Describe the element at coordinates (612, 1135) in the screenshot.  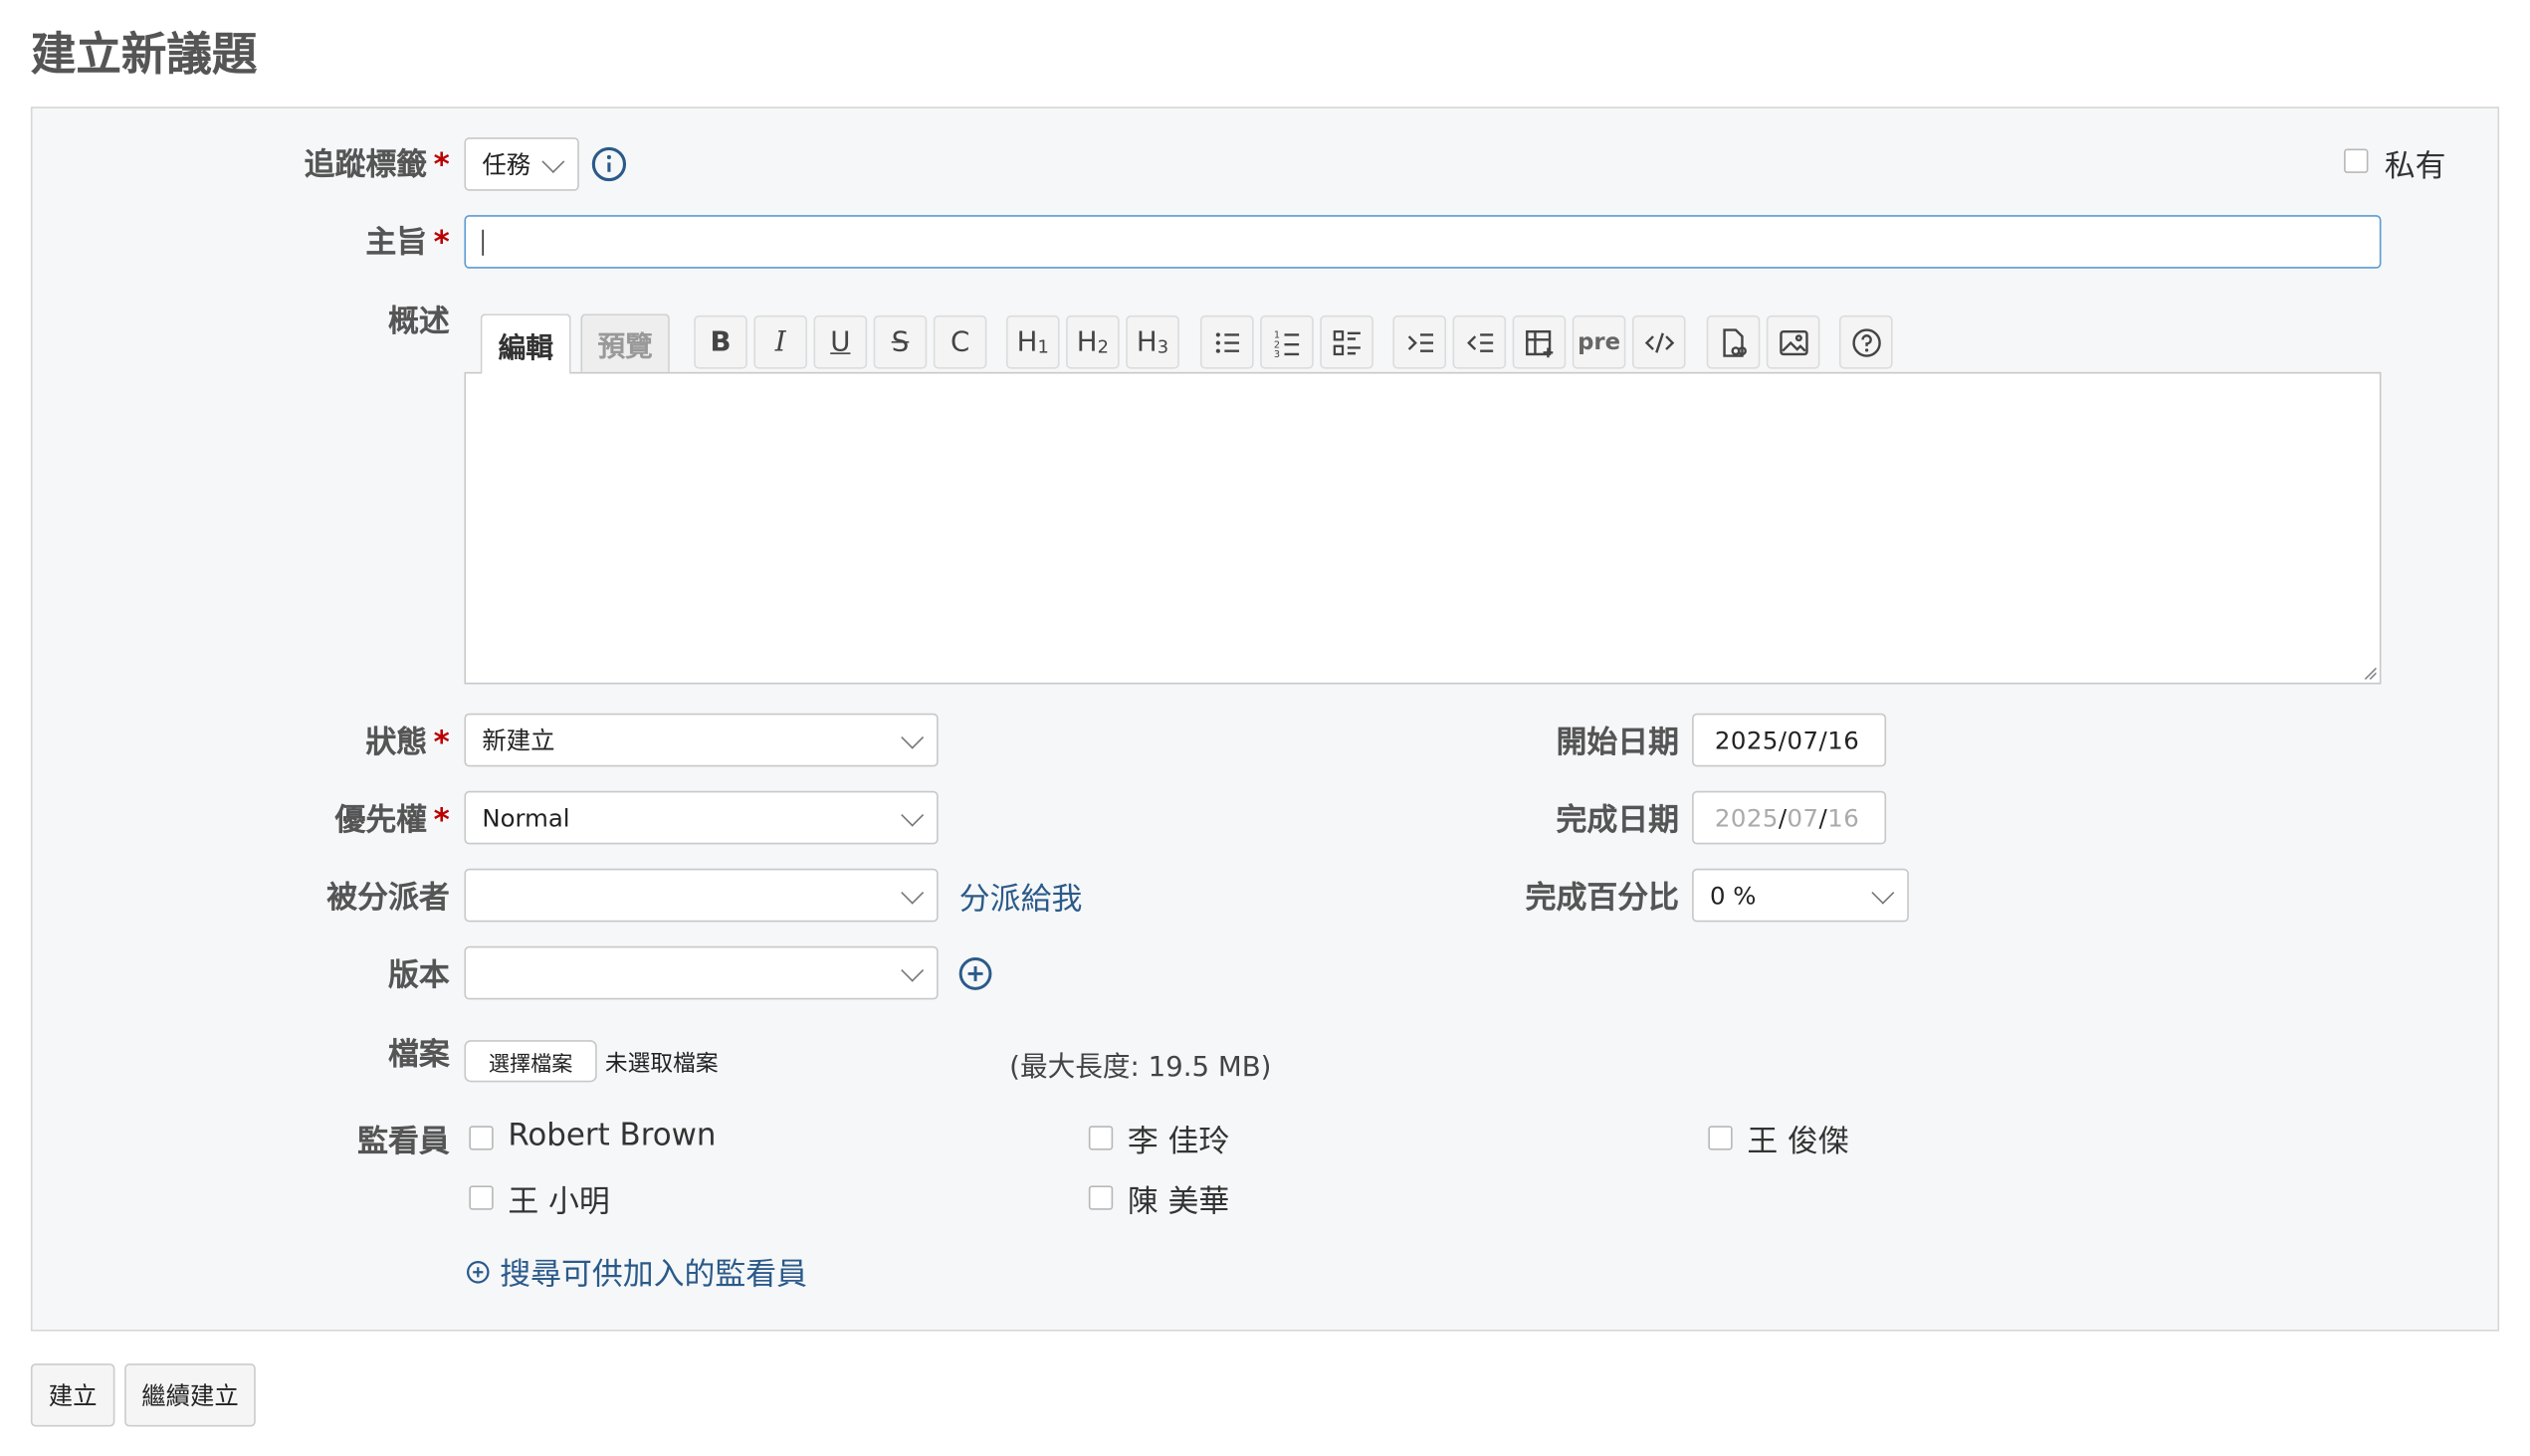
I see `watcher-name: Robert Brown` at that location.